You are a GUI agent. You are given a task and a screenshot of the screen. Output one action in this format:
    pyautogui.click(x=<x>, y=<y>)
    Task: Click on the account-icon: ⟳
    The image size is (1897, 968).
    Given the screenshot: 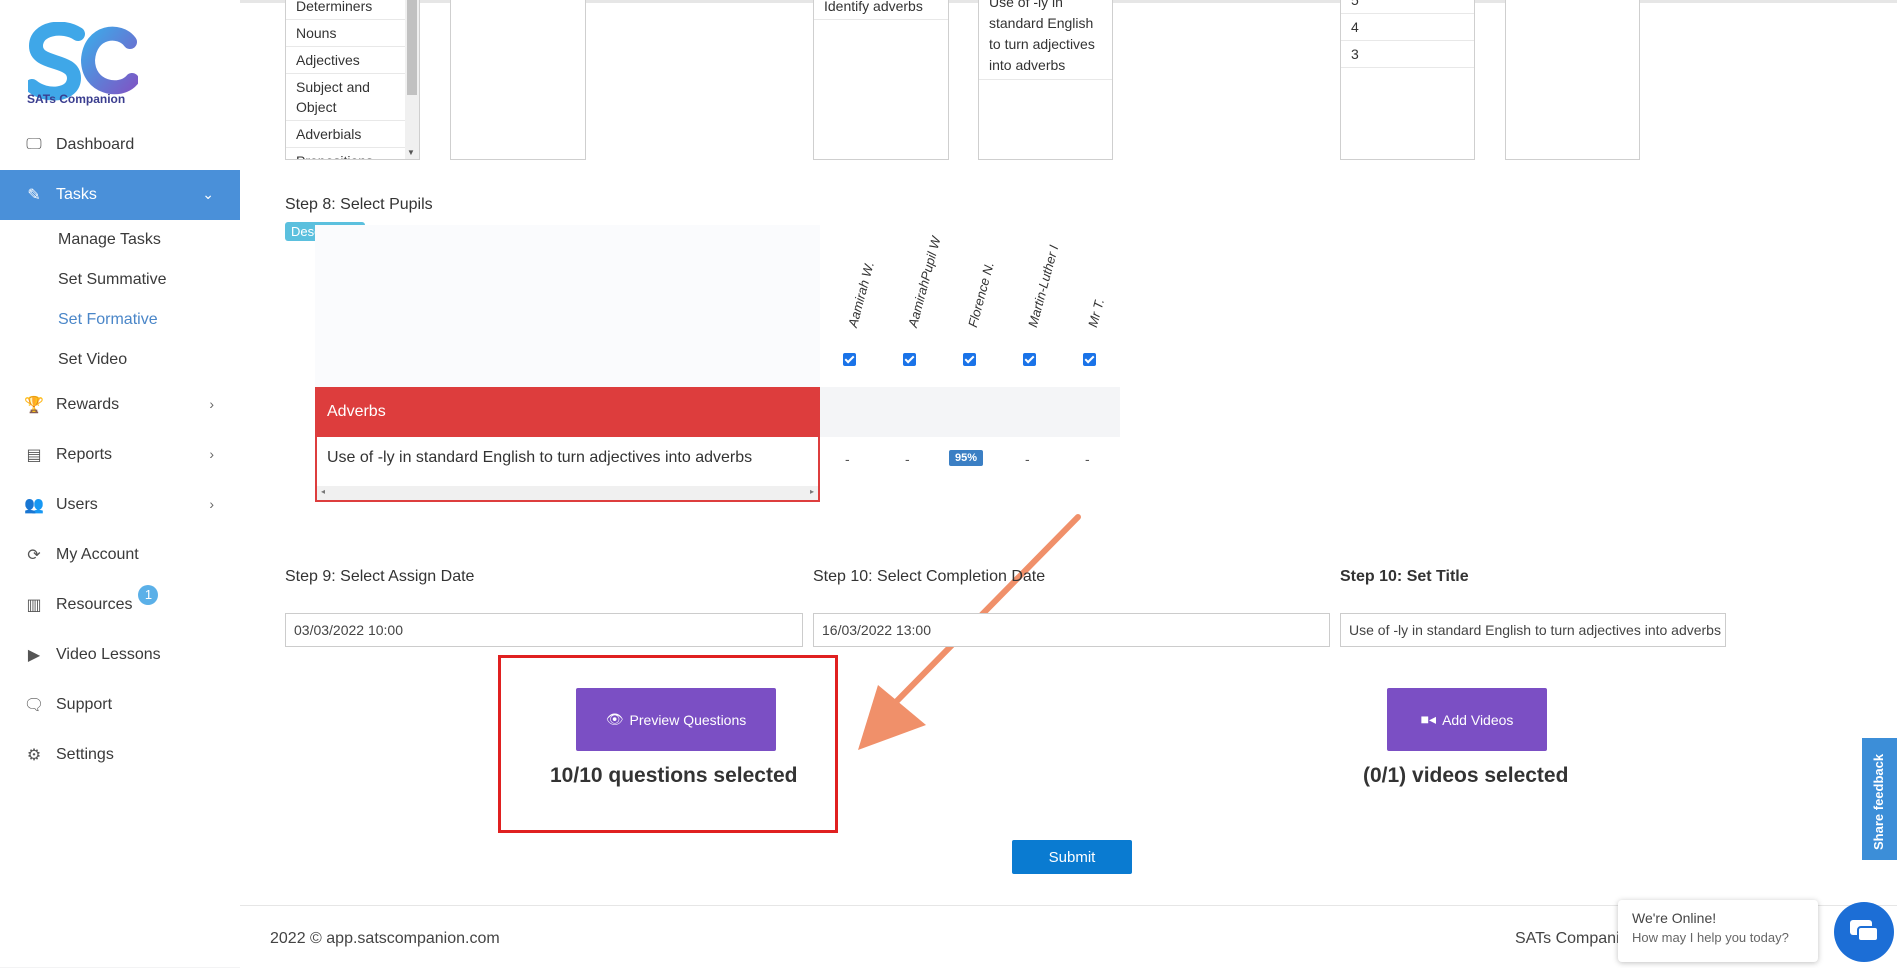 What is the action you would take?
    pyautogui.click(x=34, y=555)
    